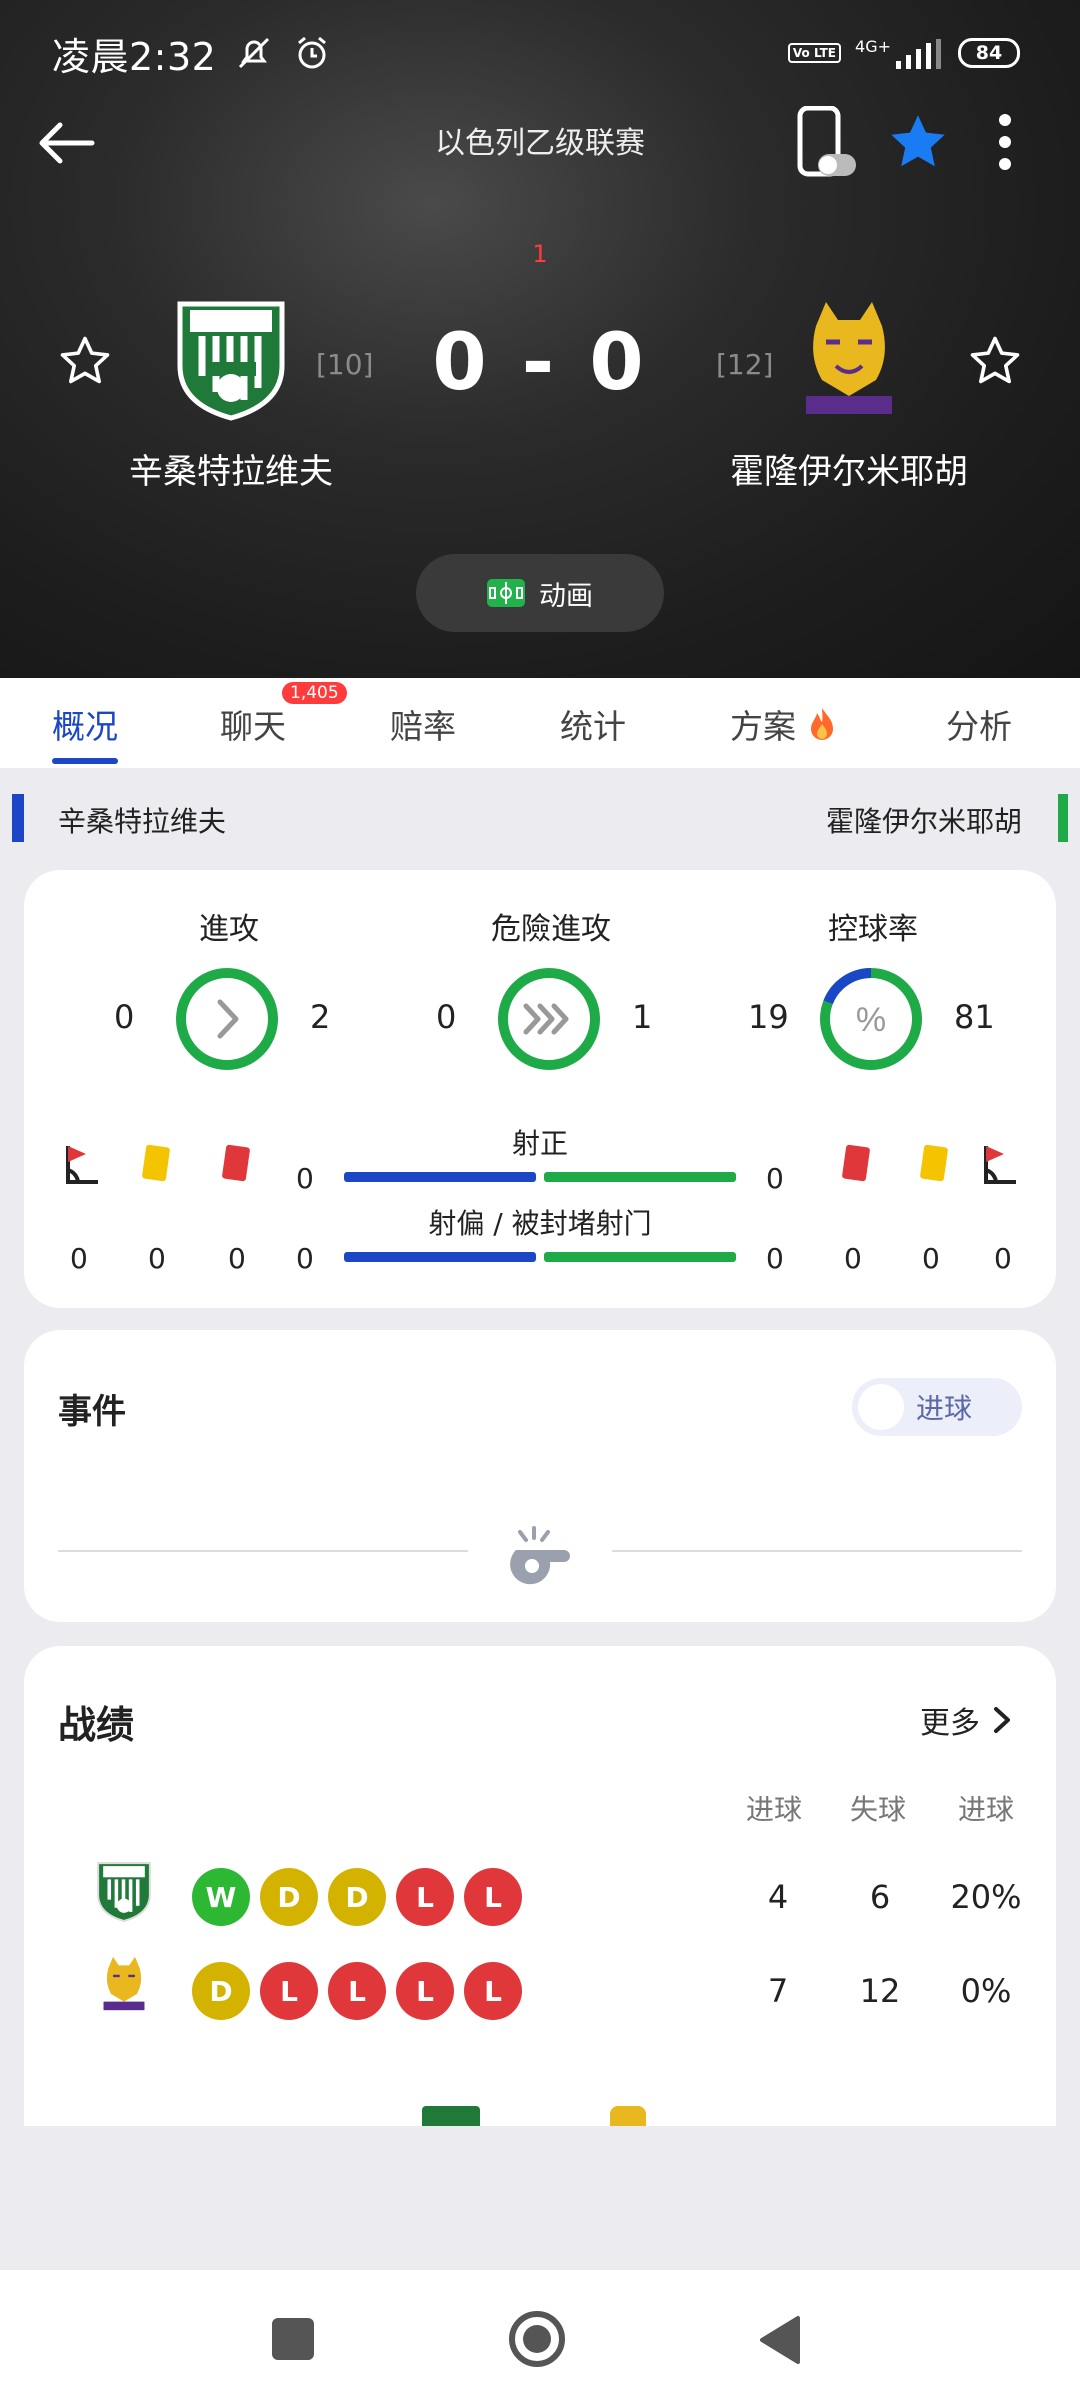 This screenshot has width=1080, height=2400. What do you see at coordinates (540, 363) in the screenshot?
I see `match-score: 0 - 0` at bounding box center [540, 363].